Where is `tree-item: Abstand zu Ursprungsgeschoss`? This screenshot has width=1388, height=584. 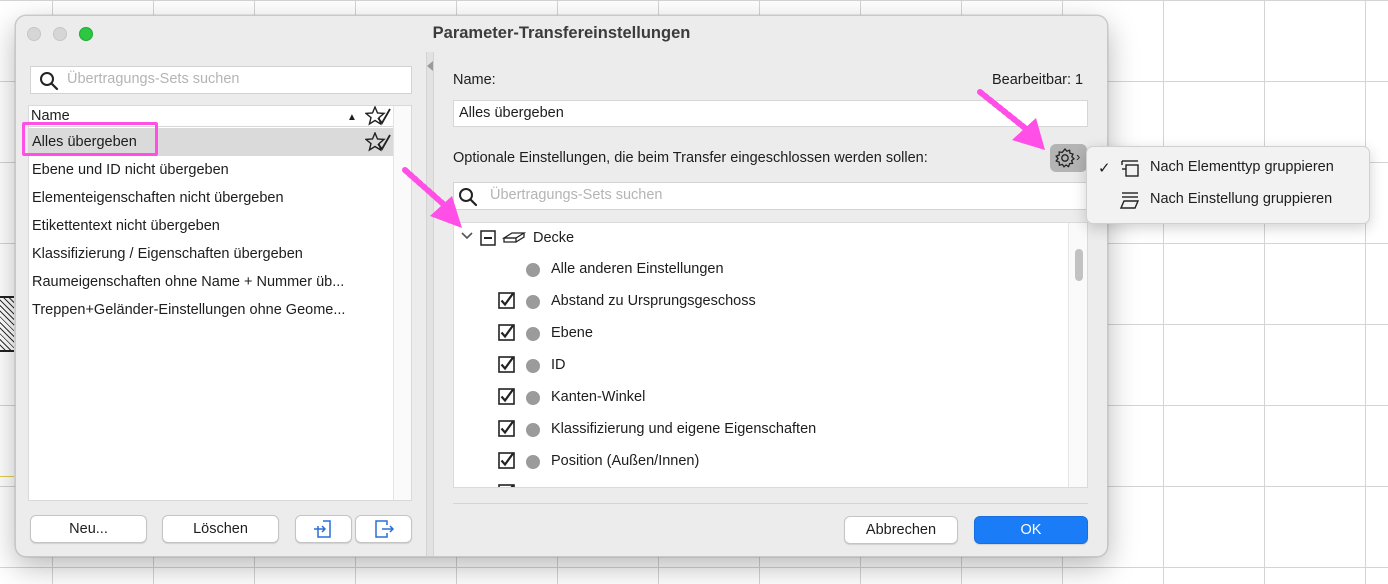
tree-item: Abstand zu Ursprungsgeschoss is located at coordinates (760, 301).